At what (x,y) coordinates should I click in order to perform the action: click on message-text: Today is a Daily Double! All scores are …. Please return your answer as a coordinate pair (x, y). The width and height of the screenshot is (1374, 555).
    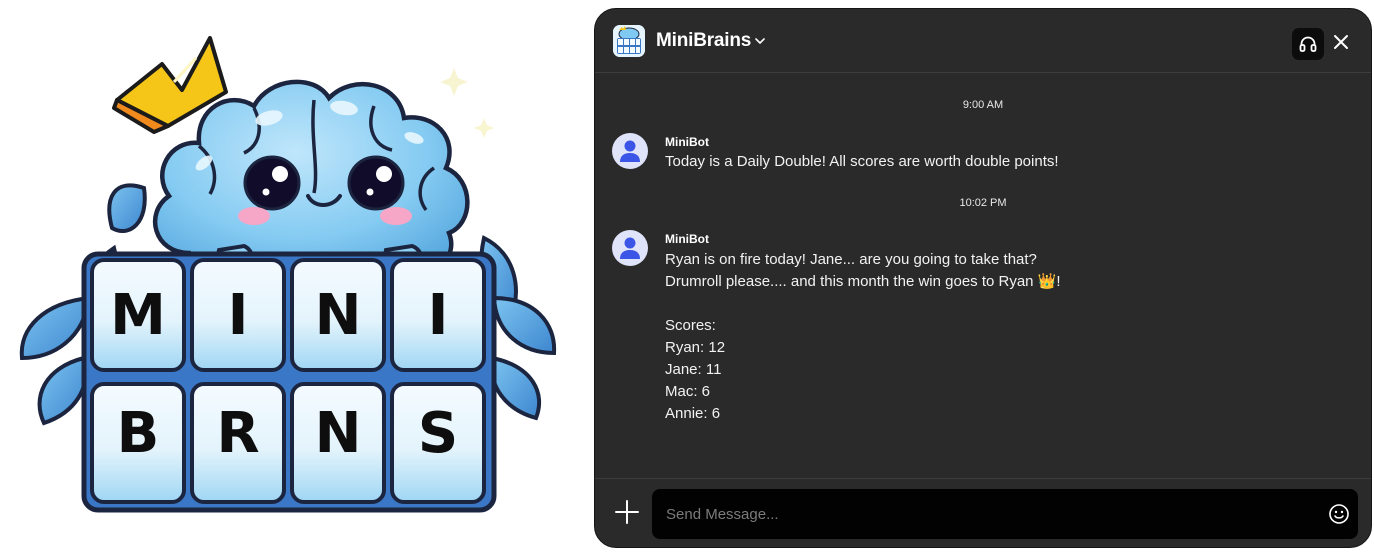
    Looking at the image, I should click on (862, 161).